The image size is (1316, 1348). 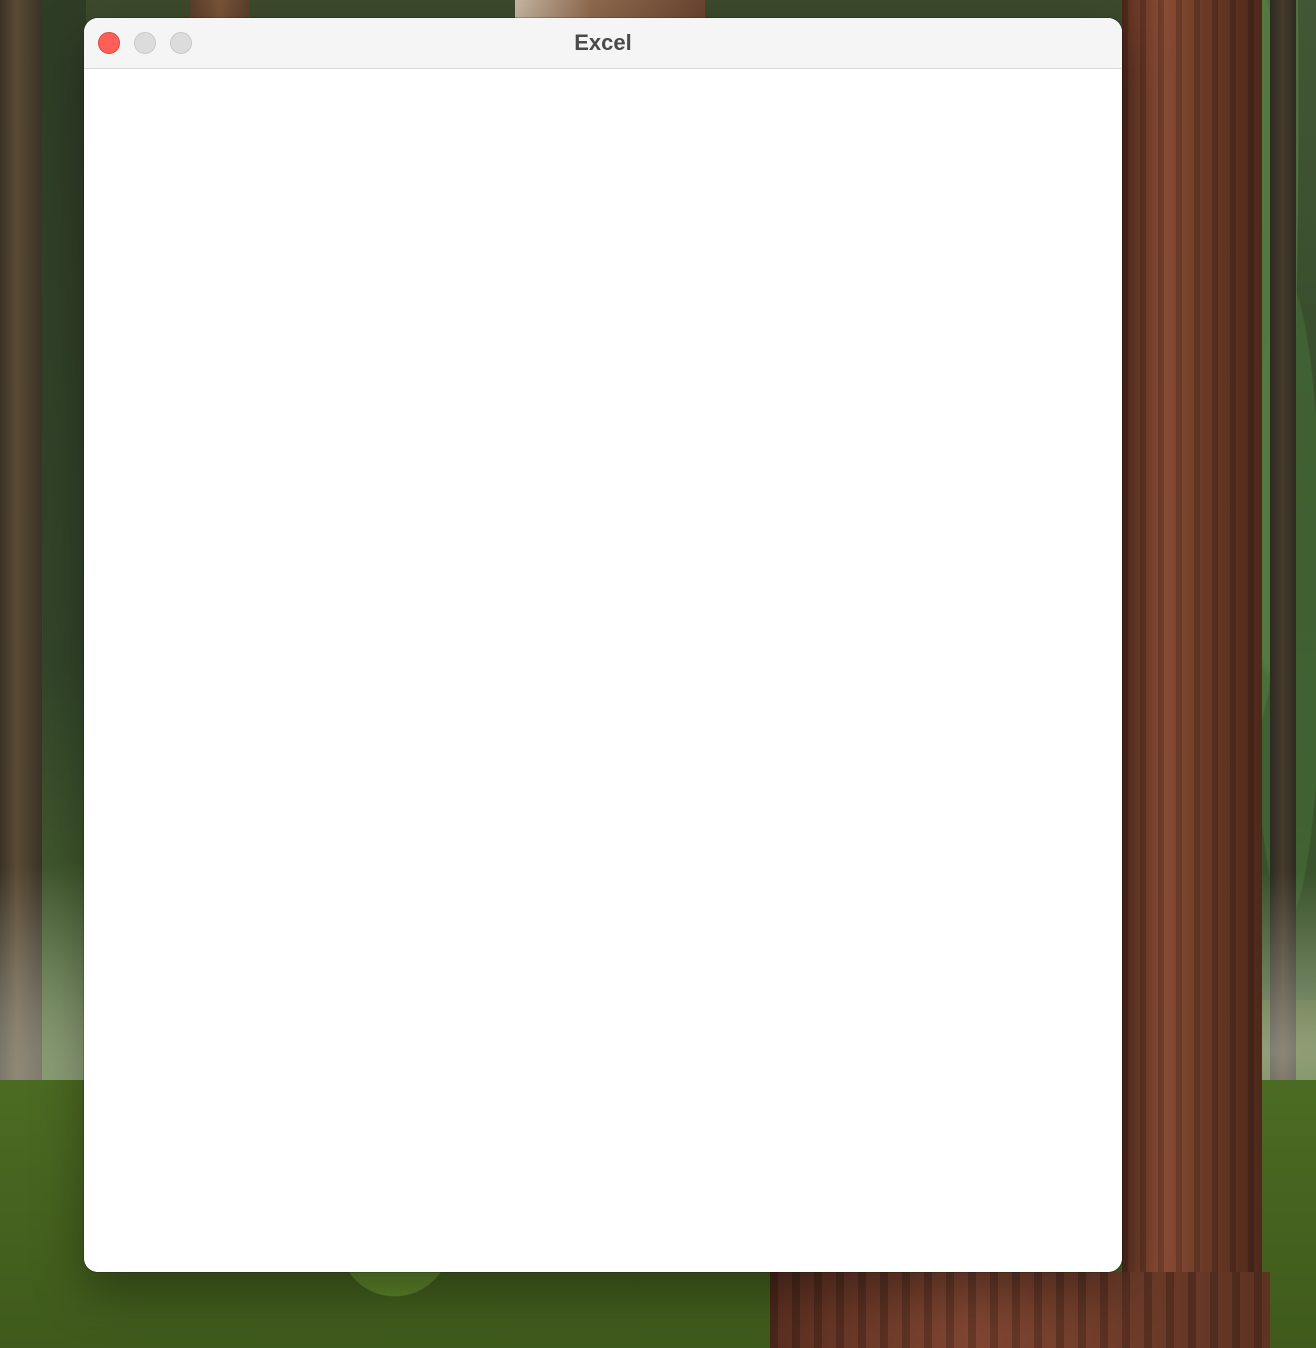 I want to click on wallpaper-sequoia-trunk, so click(x=1192, y=674).